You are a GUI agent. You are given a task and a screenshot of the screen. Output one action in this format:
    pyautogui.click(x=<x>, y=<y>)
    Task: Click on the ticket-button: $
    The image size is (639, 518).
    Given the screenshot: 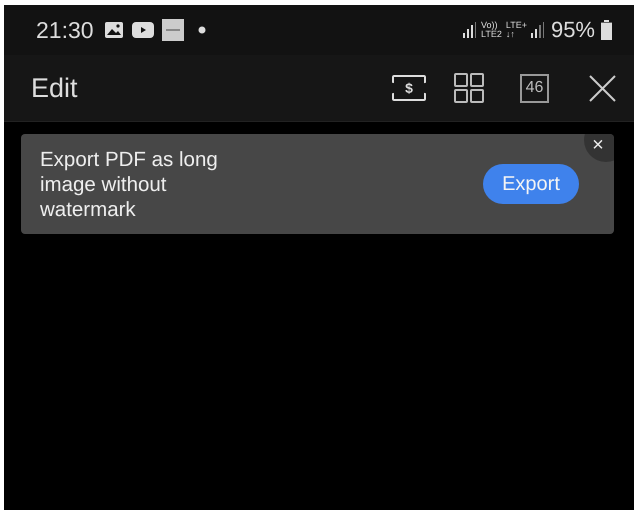 What is the action you would take?
    pyautogui.click(x=409, y=88)
    